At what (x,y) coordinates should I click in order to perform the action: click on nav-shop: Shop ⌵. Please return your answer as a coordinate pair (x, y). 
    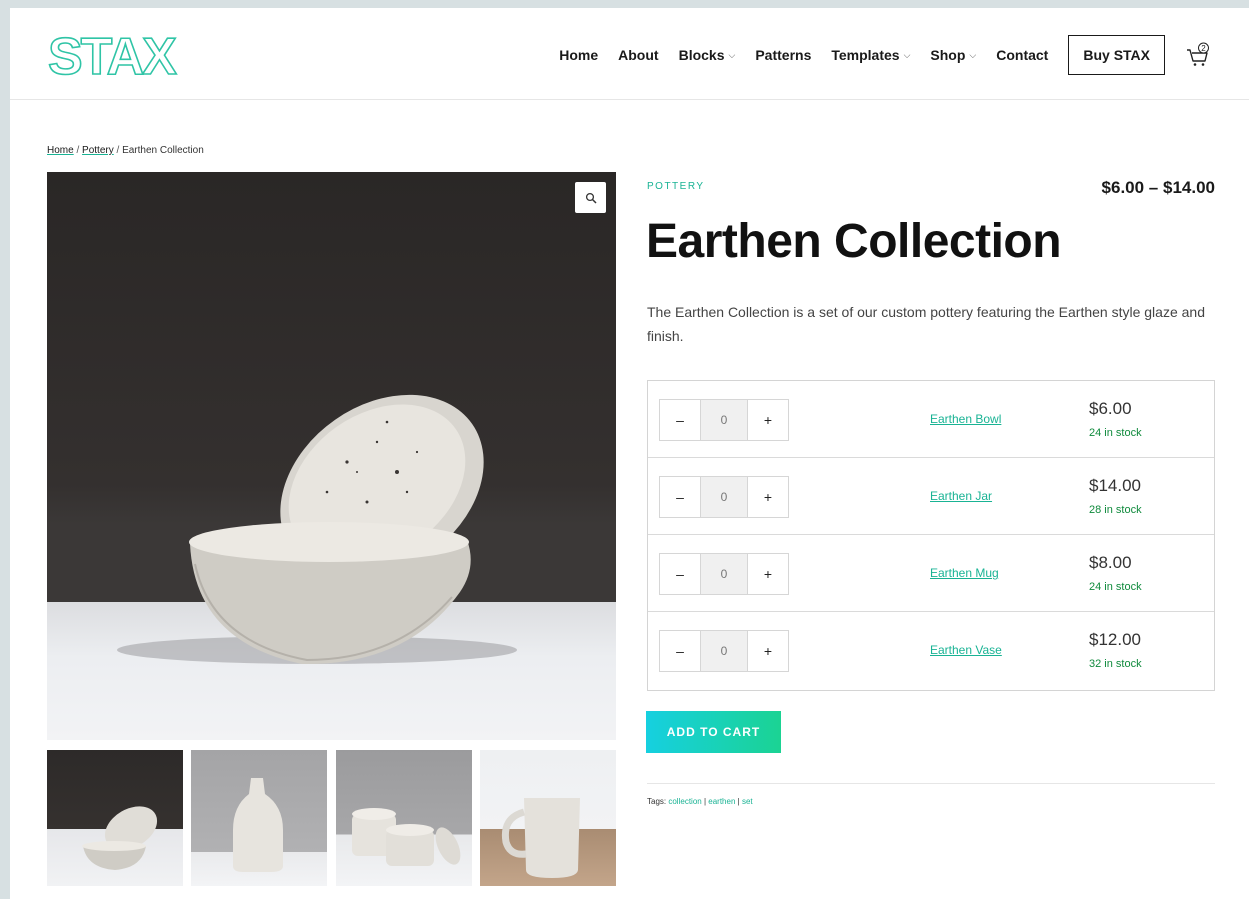
    Looking at the image, I should click on (953, 55).